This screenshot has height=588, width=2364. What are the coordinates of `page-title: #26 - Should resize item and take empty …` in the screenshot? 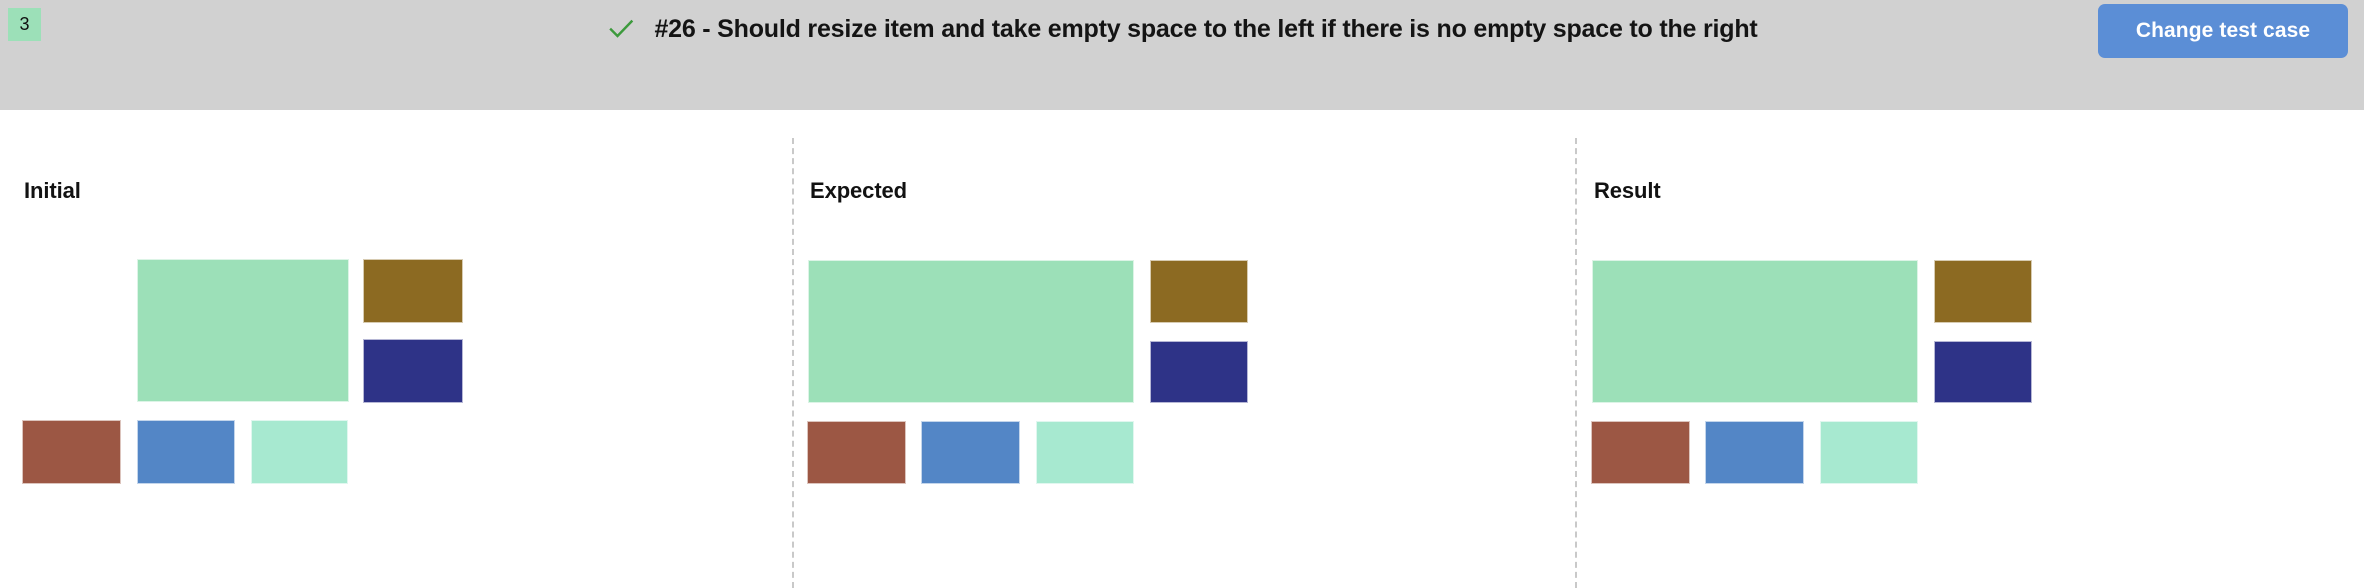 It's located at (1206, 28).